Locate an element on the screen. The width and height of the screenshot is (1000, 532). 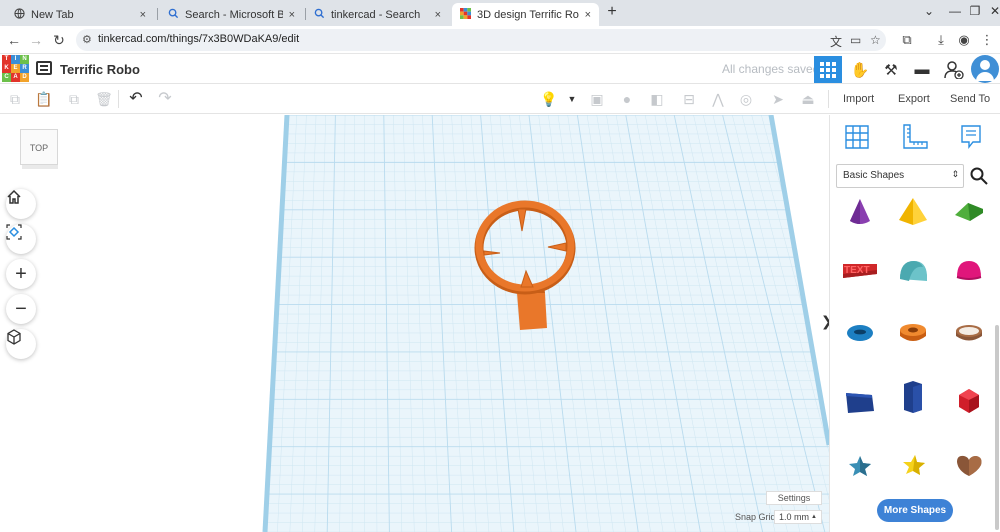
design-menu-icon is located at coordinates (44, 68).